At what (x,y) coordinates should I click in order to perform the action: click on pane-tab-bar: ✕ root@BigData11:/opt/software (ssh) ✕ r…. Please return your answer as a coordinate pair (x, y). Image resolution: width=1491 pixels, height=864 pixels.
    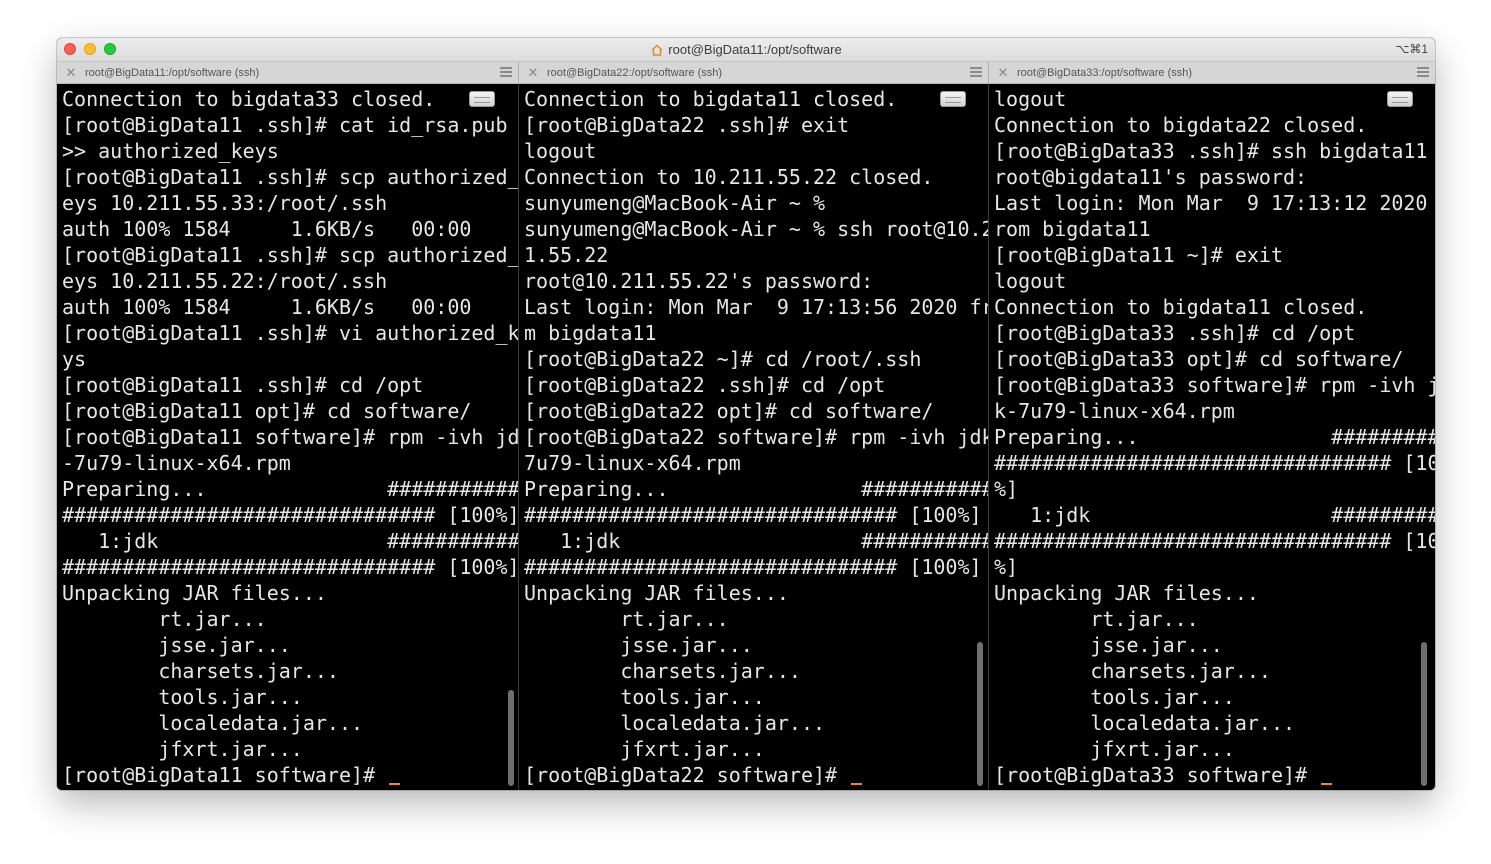
    Looking at the image, I should click on (746, 73).